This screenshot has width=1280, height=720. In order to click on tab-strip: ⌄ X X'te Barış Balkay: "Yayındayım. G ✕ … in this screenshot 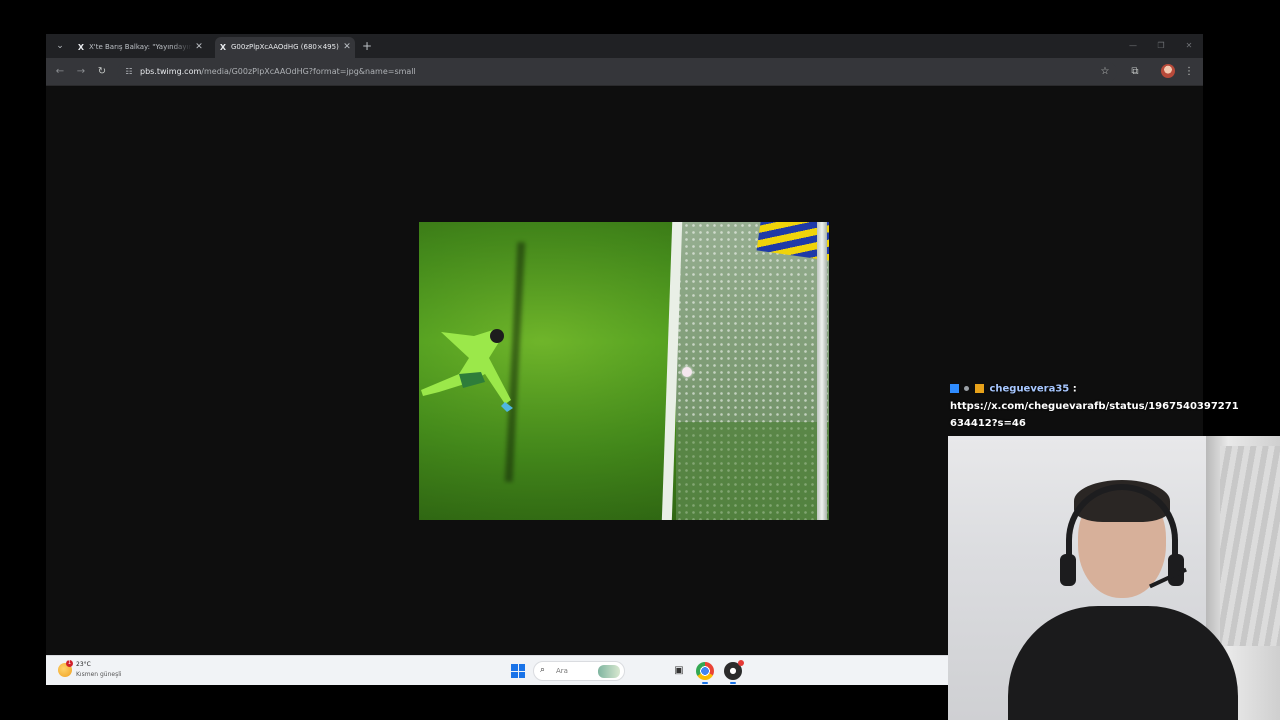, I will do `click(624, 46)`.